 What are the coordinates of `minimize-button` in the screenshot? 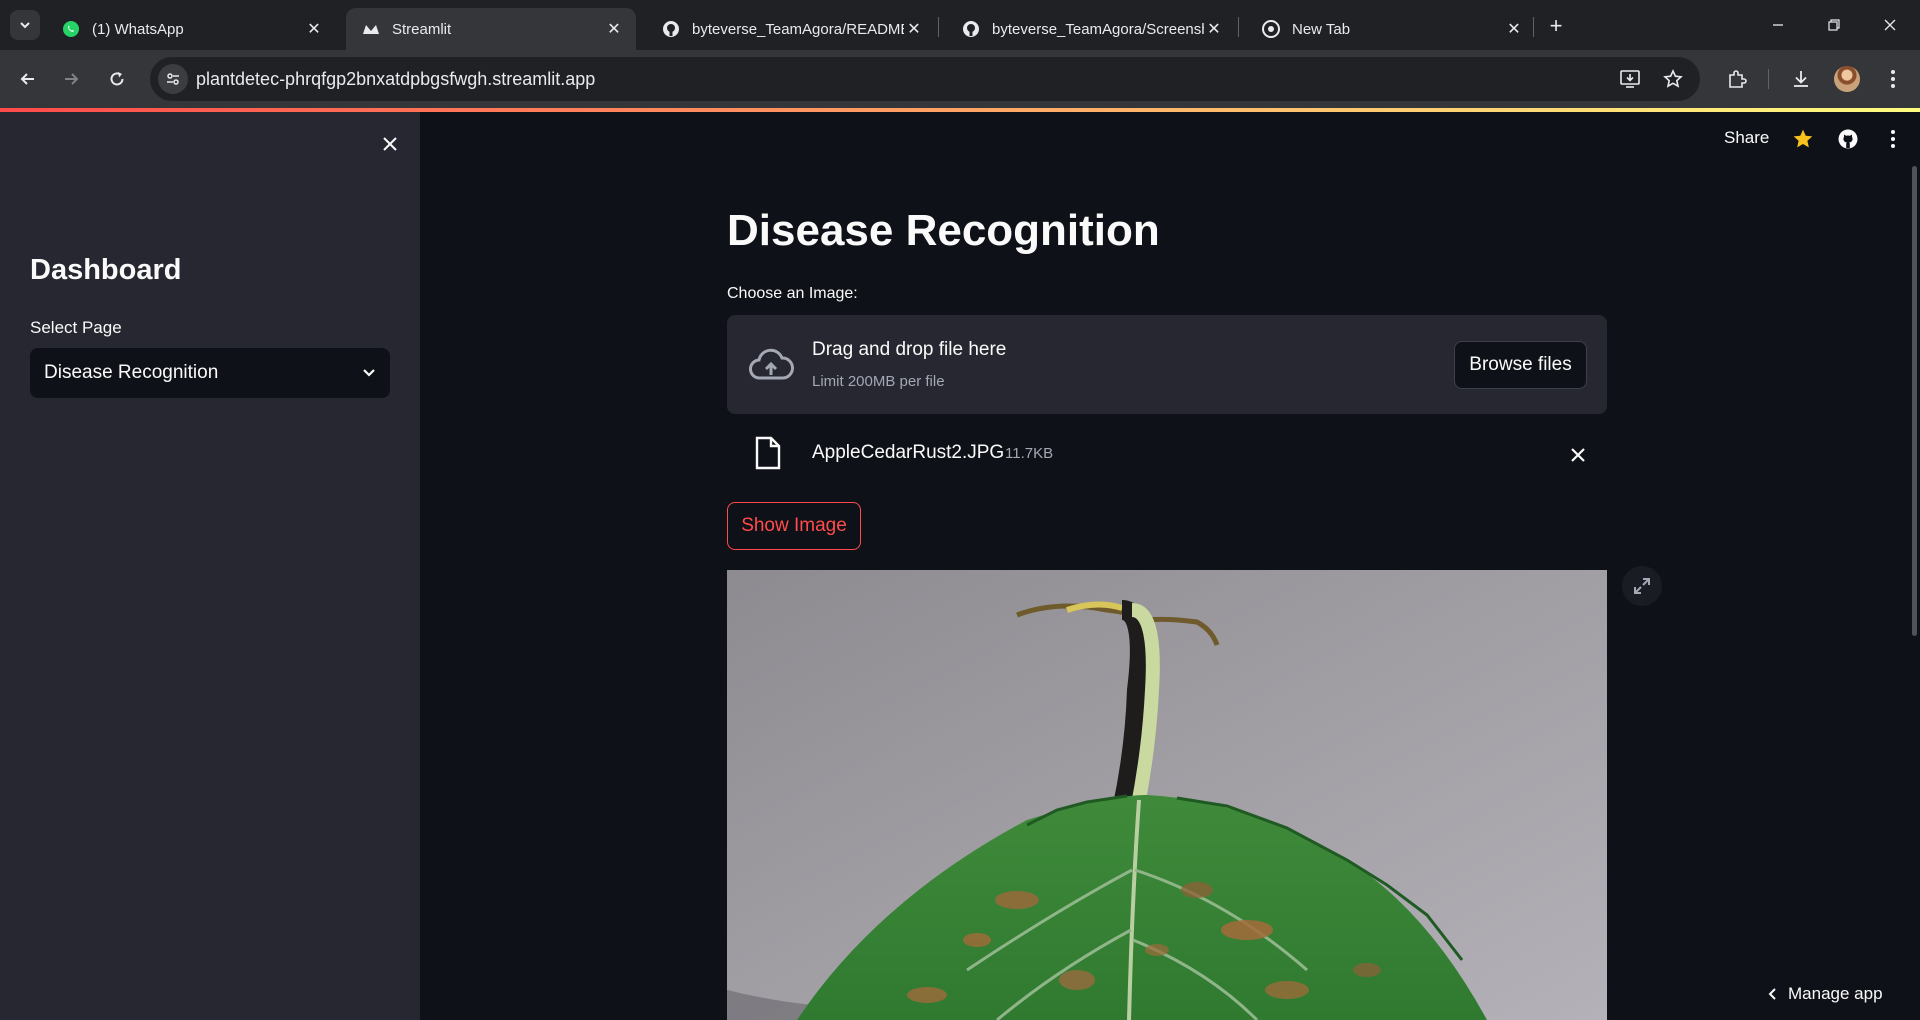 It's located at (1778, 25).